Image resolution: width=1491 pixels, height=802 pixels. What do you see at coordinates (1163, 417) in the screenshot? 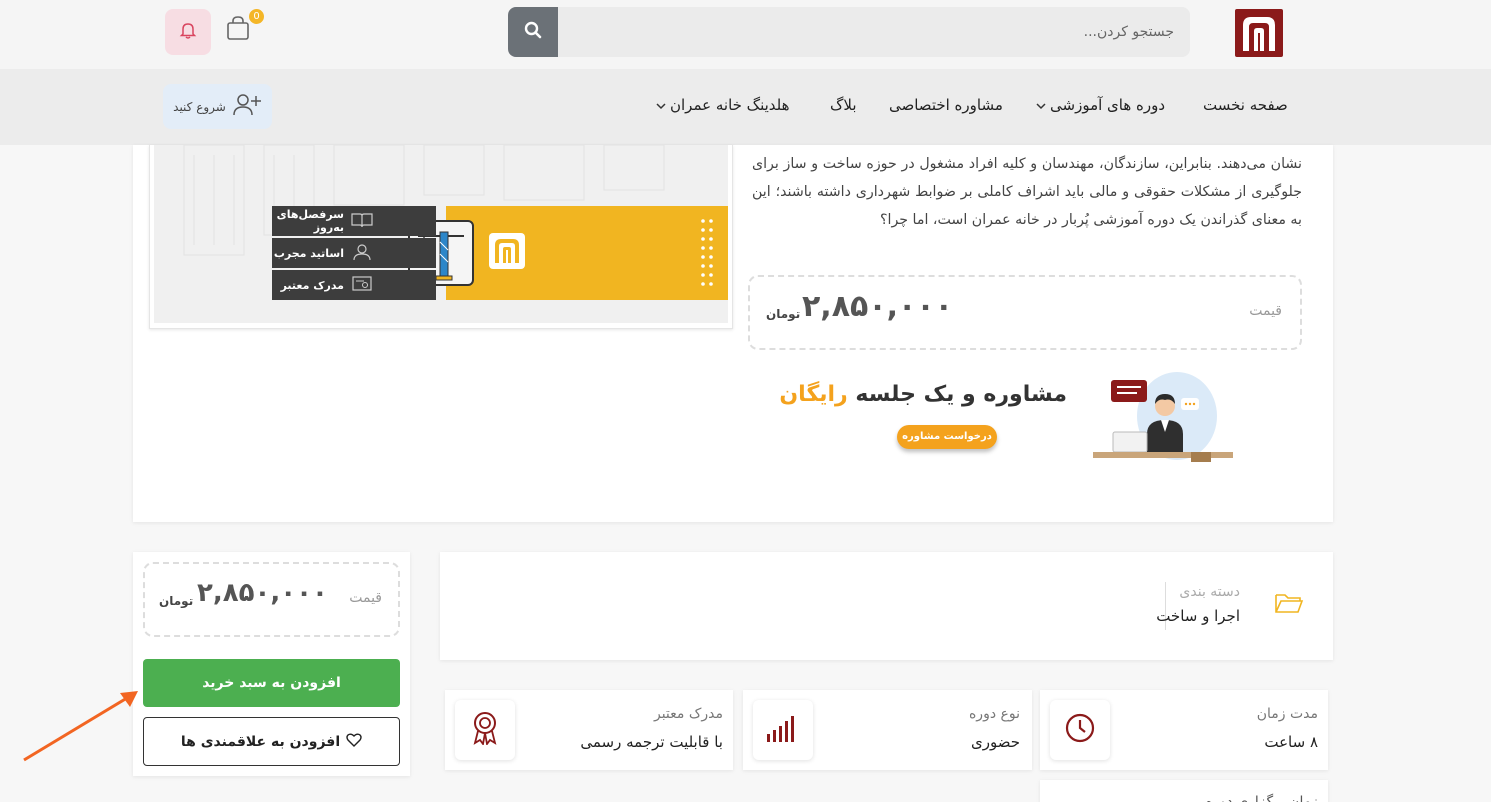
I see `consultant-illustration` at bounding box center [1163, 417].